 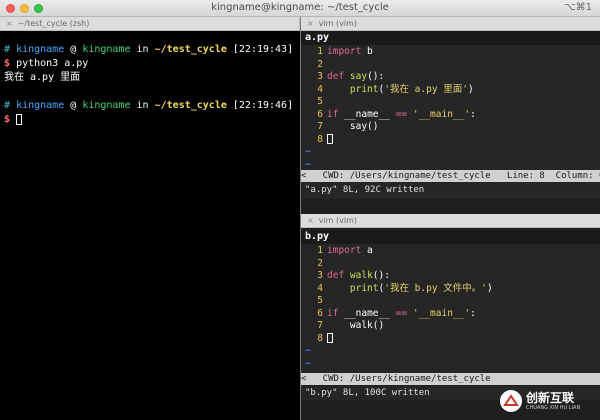 I want to click on function-name: say, so click(x=358, y=76).